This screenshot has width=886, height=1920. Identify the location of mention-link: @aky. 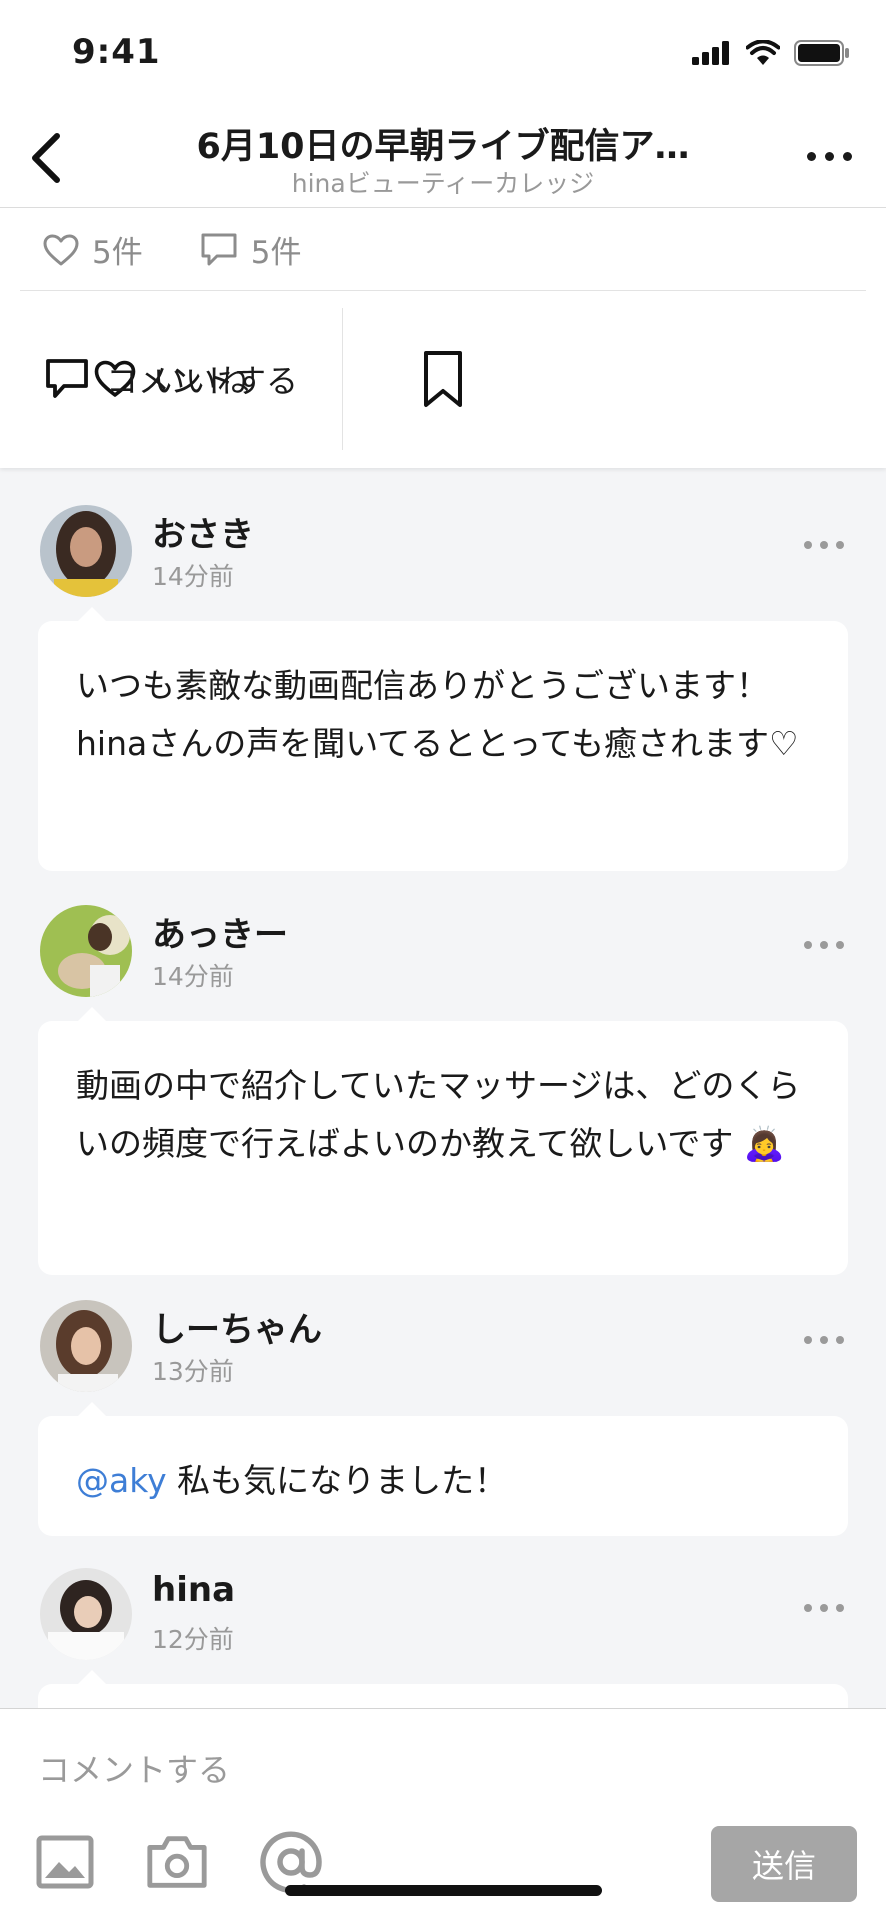
(121, 1480).